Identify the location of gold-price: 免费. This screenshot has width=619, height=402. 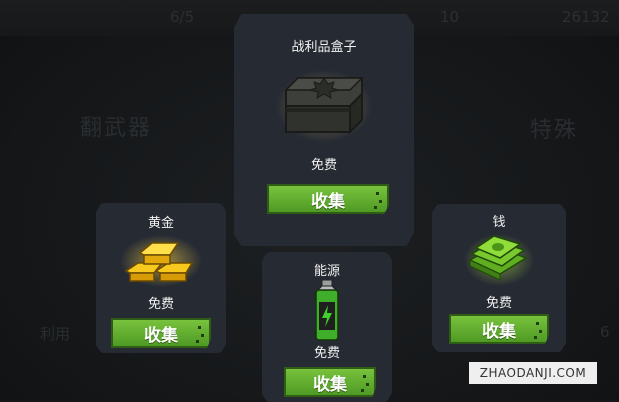
(160, 304).